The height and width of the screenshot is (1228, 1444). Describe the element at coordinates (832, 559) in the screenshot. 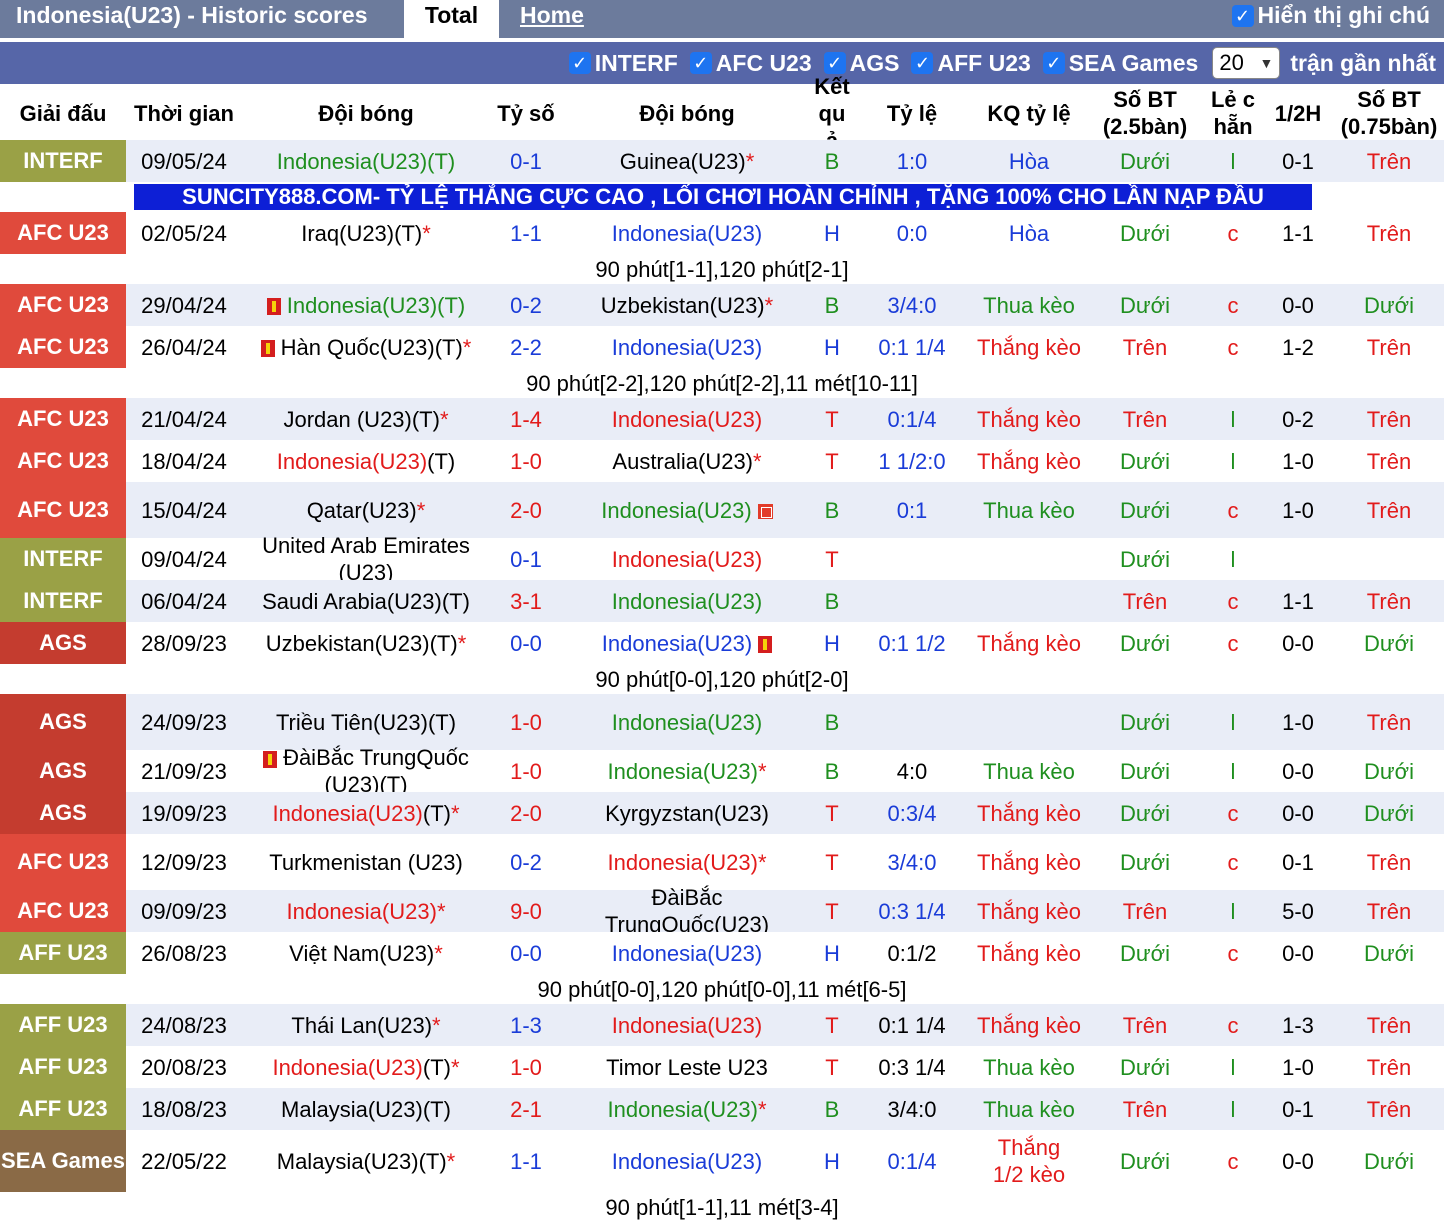

I see `match-result-cell: T` at that location.